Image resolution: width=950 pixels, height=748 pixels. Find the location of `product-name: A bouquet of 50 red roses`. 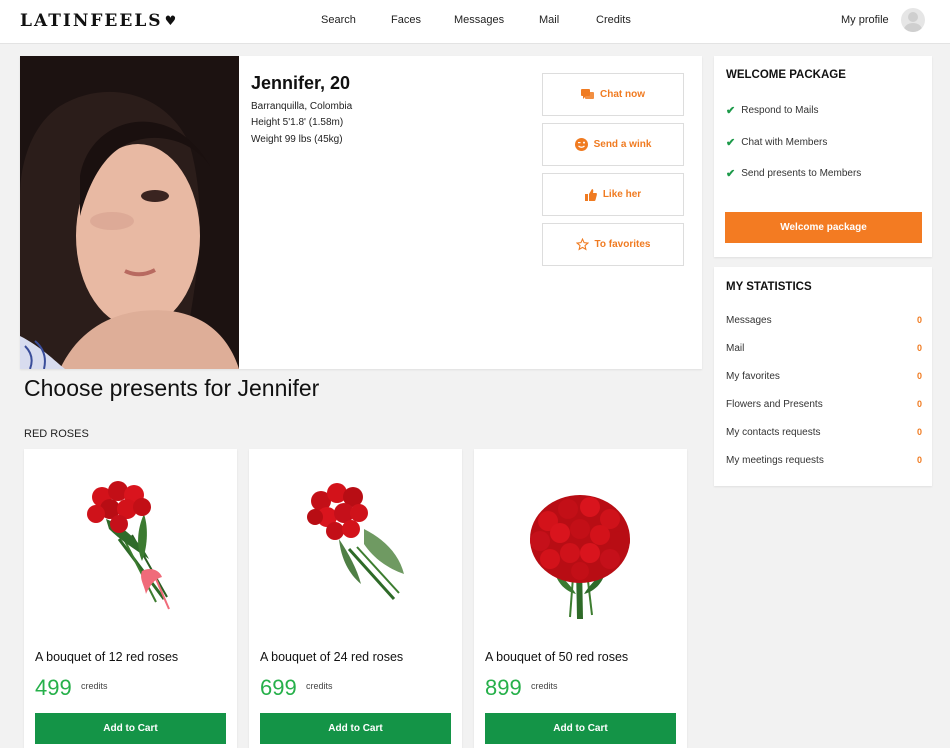

product-name: A bouquet of 50 red roses is located at coordinates (557, 657).